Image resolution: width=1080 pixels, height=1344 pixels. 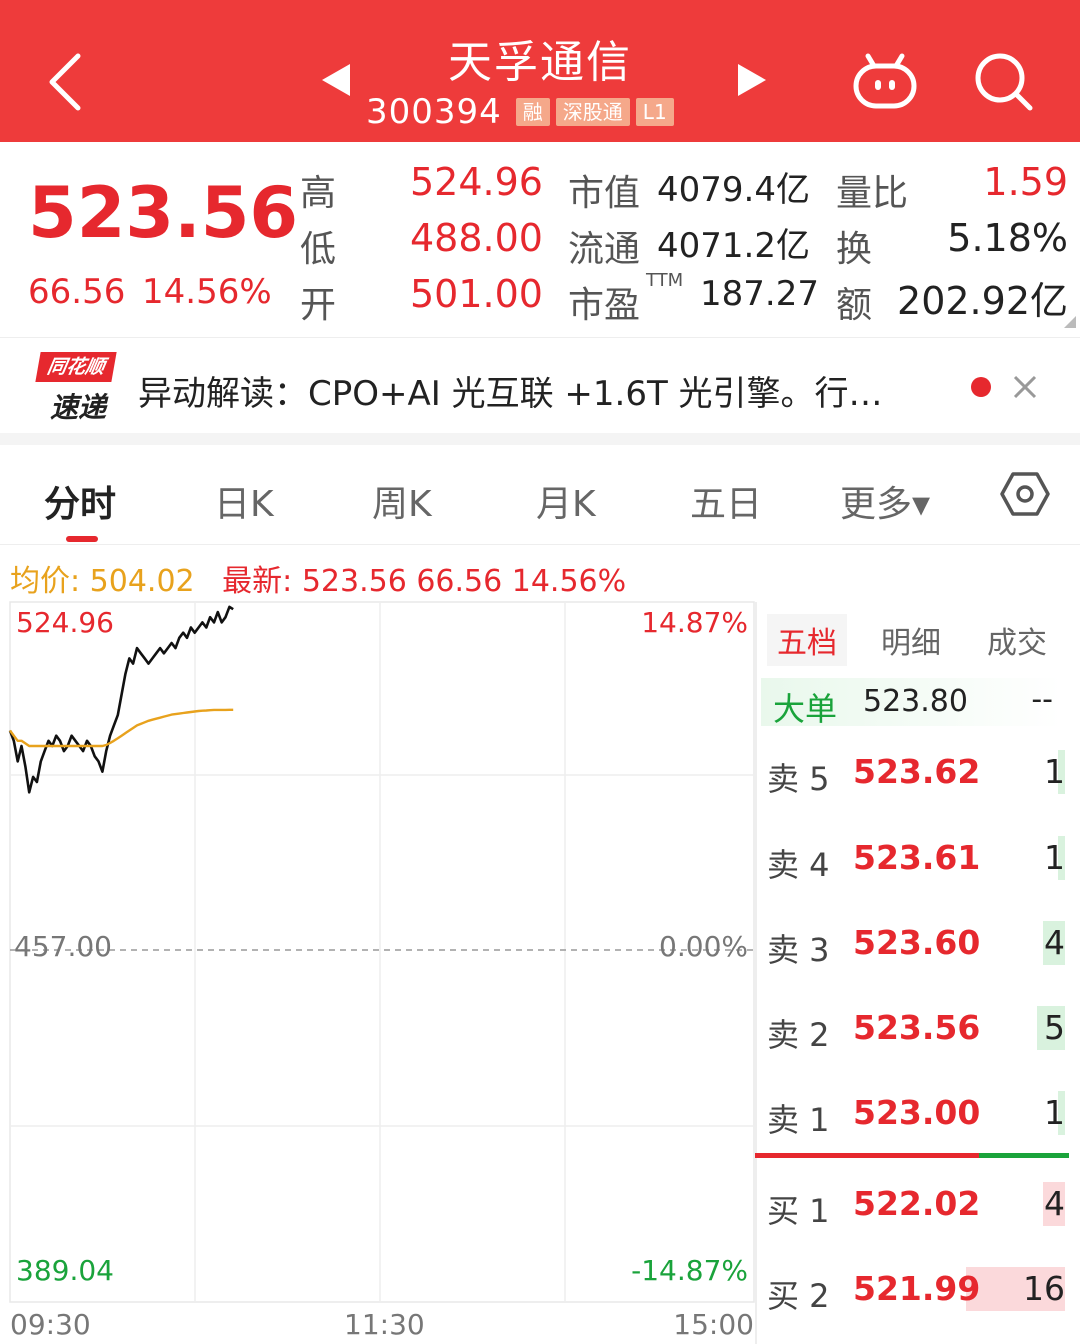 What do you see at coordinates (917, 1203) in the screenshot?
I see `level-price: 522.02` at bounding box center [917, 1203].